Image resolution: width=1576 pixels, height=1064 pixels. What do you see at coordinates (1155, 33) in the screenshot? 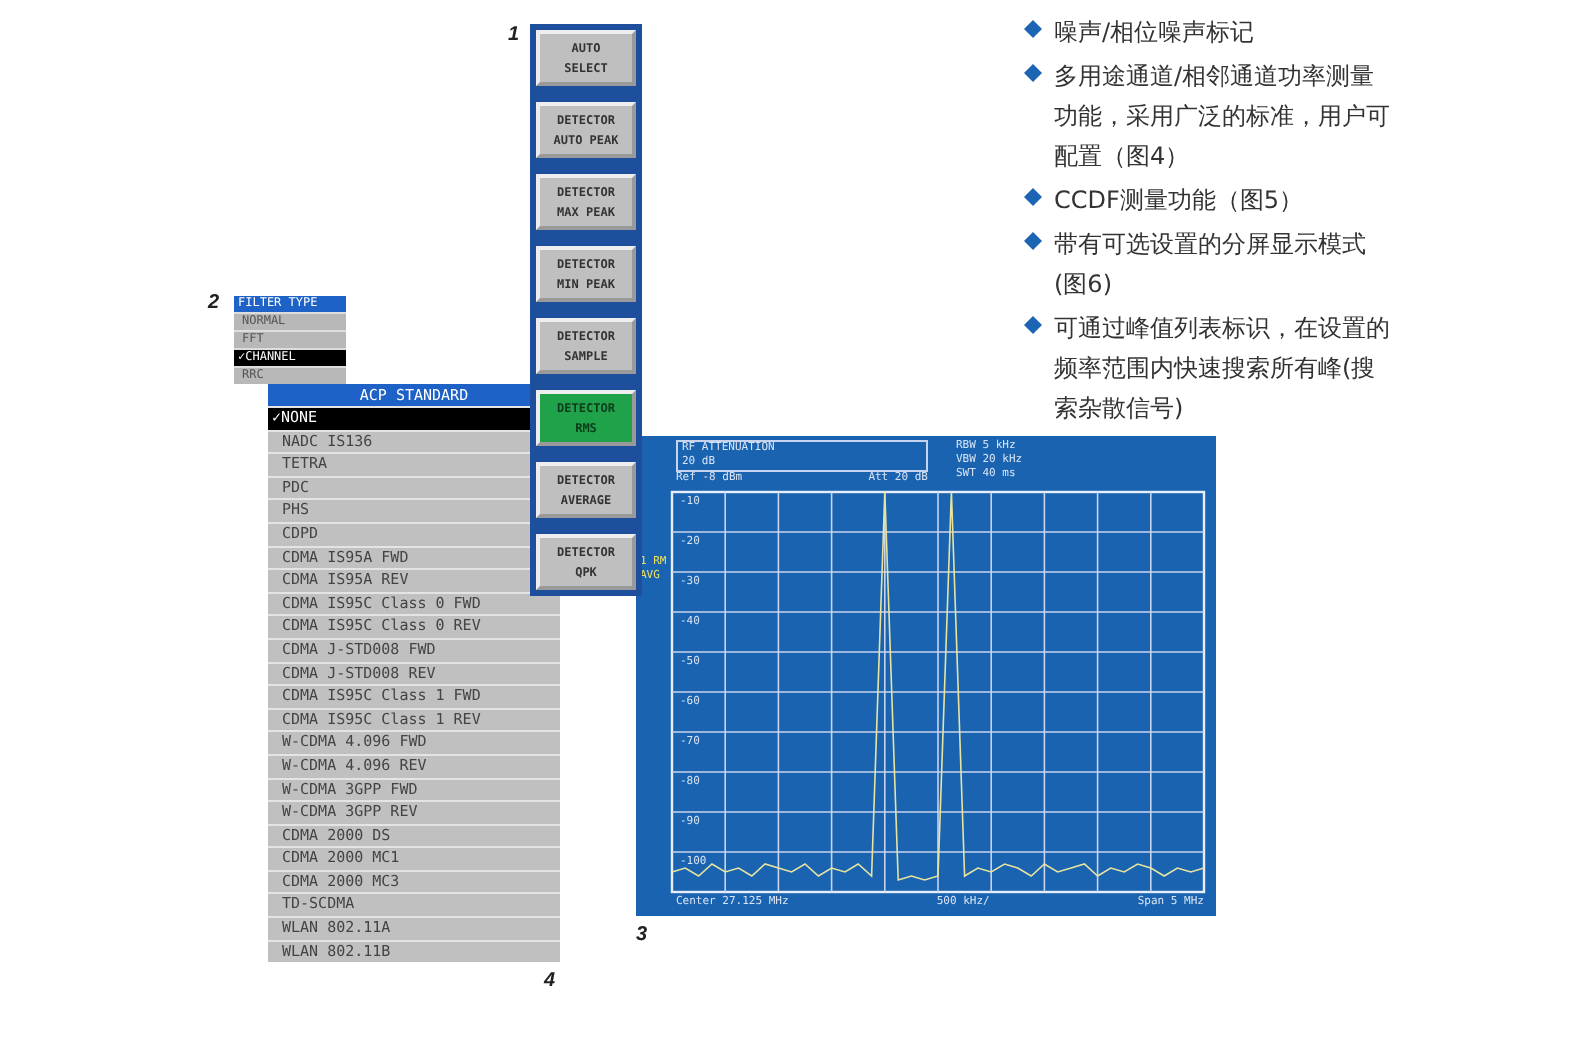
I see `feature-text: 噪声/相位噪声标记` at bounding box center [1155, 33].